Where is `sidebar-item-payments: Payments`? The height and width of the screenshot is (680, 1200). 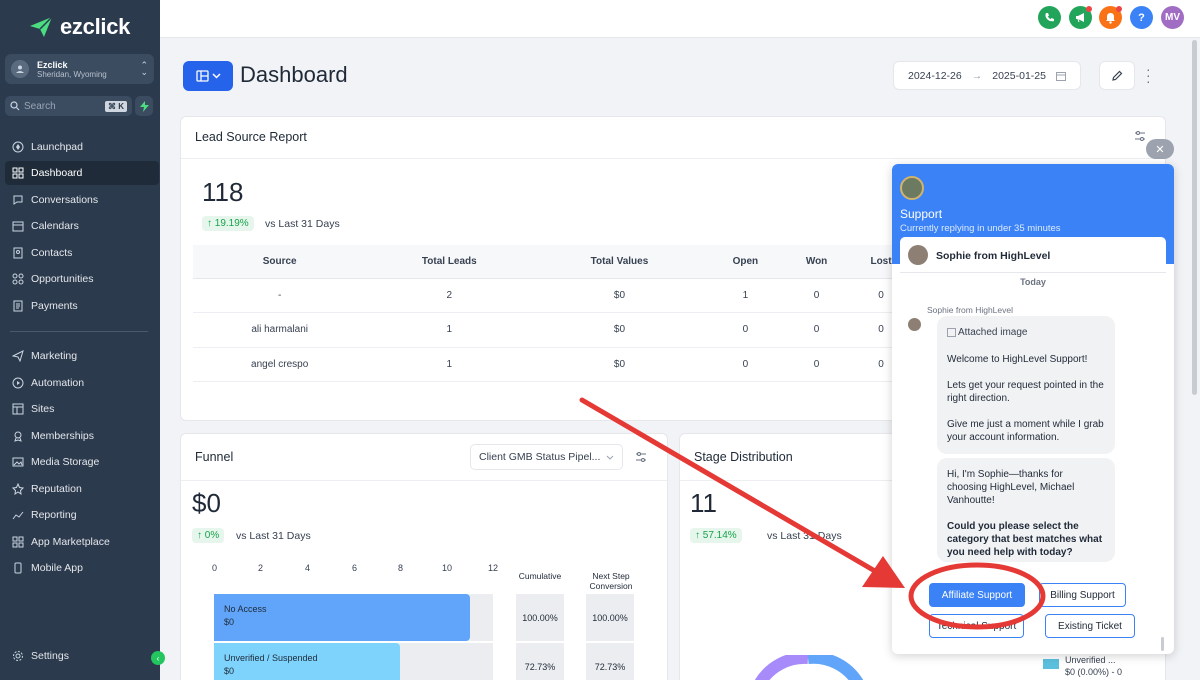
sidebar-item-payments: Payments is located at coordinates (82, 306).